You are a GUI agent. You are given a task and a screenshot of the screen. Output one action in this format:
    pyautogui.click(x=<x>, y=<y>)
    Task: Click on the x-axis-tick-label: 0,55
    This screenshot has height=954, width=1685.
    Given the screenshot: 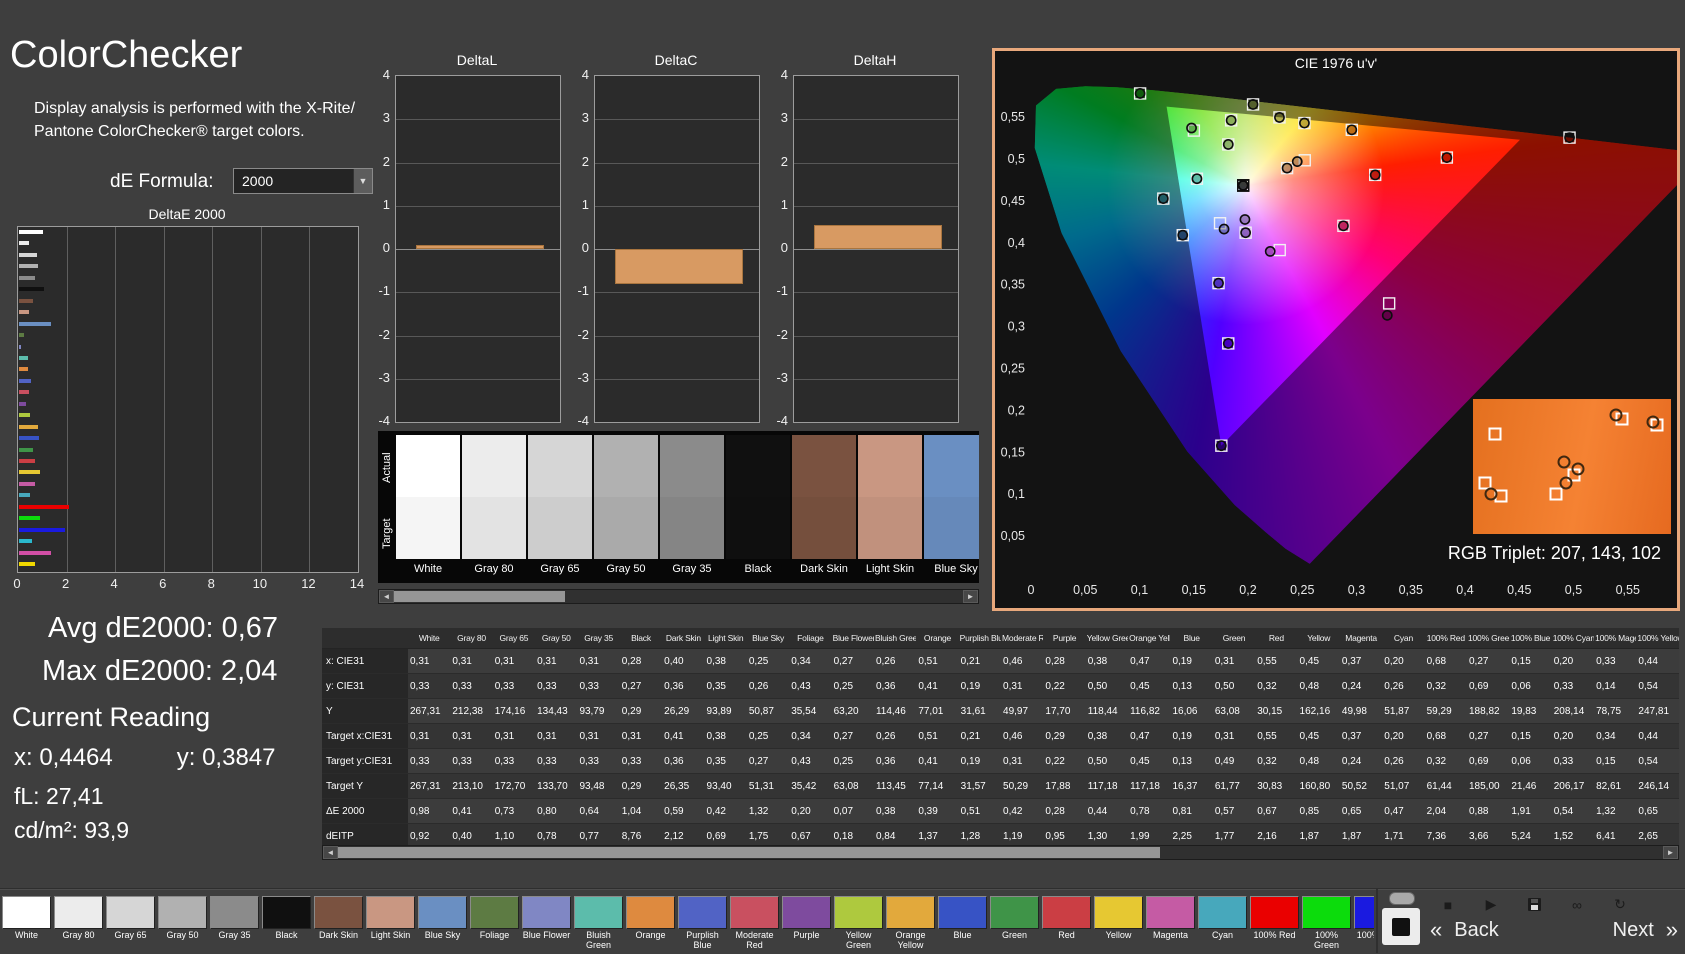 What is the action you would take?
    pyautogui.click(x=1628, y=590)
    